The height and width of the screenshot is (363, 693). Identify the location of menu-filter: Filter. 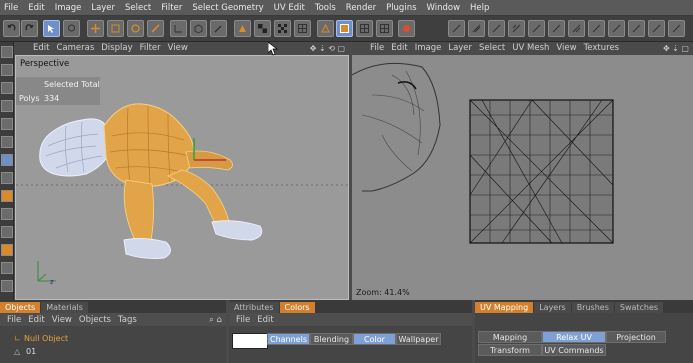
(171, 8).